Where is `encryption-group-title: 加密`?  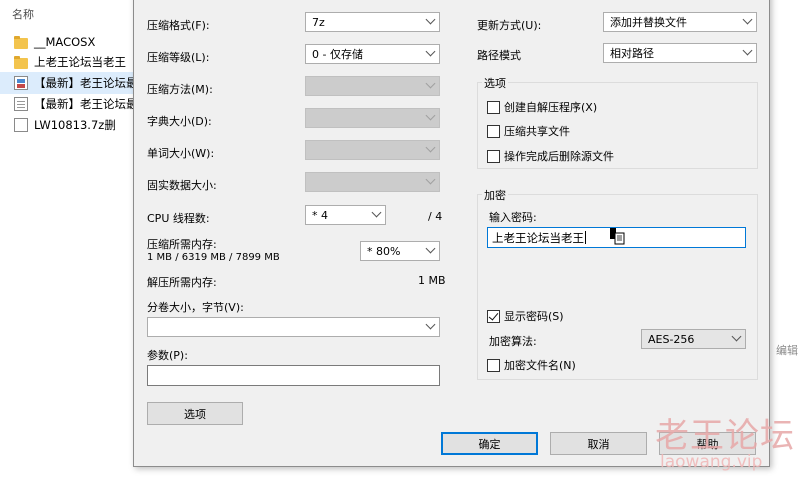 encryption-group-title: 加密 is located at coordinates (495, 195).